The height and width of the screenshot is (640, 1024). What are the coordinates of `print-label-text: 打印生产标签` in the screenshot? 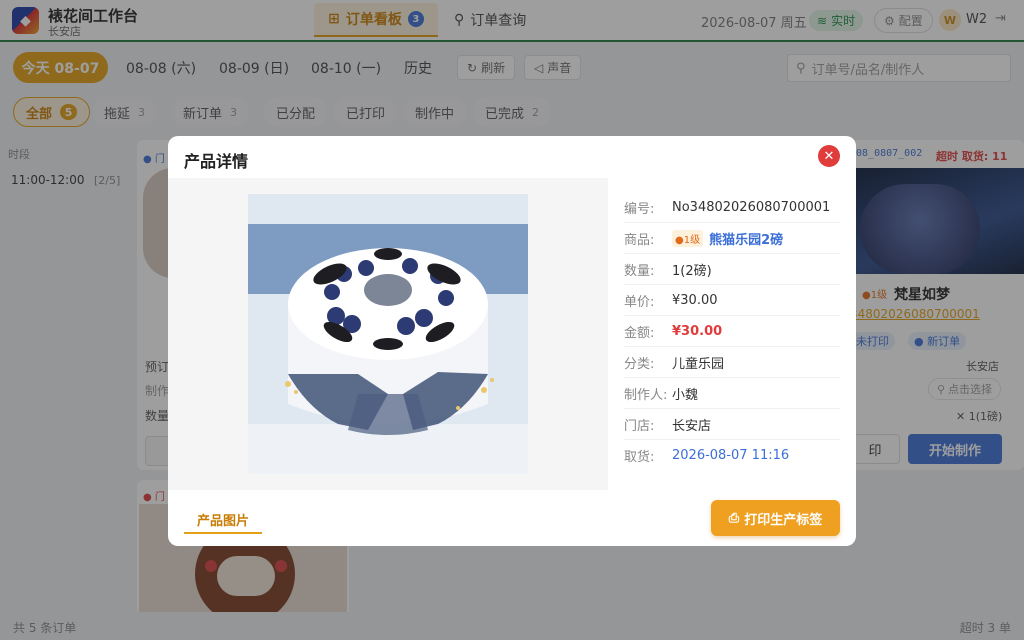 It's located at (783, 520).